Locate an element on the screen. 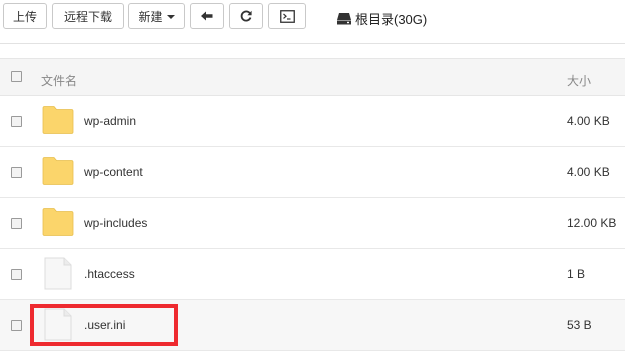  root-directory-breadcrumb: 根目录(30G) is located at coordinates (381, 18).